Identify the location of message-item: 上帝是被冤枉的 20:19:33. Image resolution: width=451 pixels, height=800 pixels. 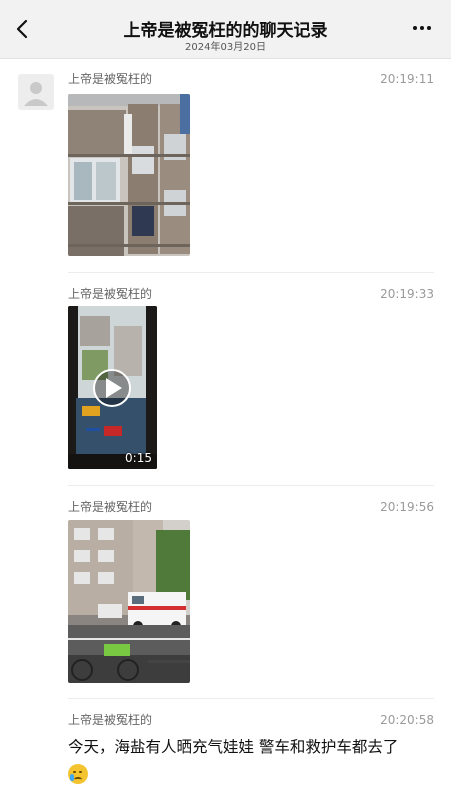
(251, 294).